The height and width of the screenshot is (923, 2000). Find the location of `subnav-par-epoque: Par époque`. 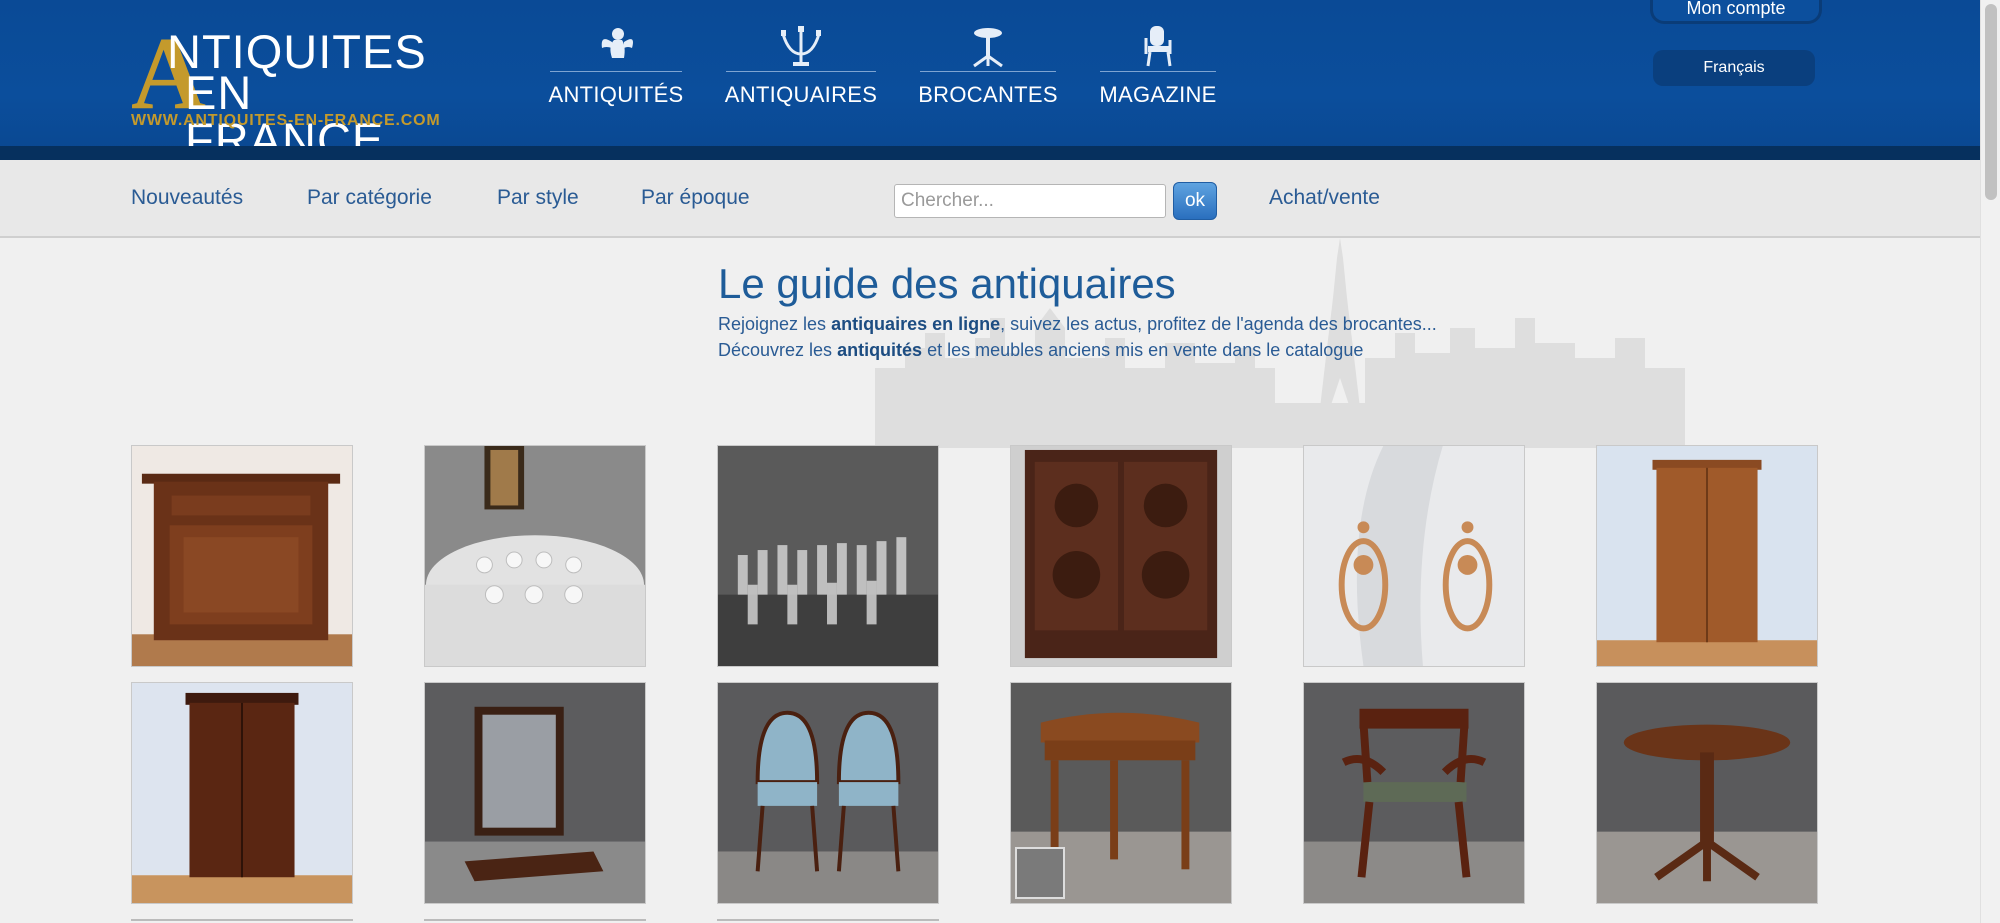

subnav-par-epoque: Par époque is located at coordinates (695, 198).